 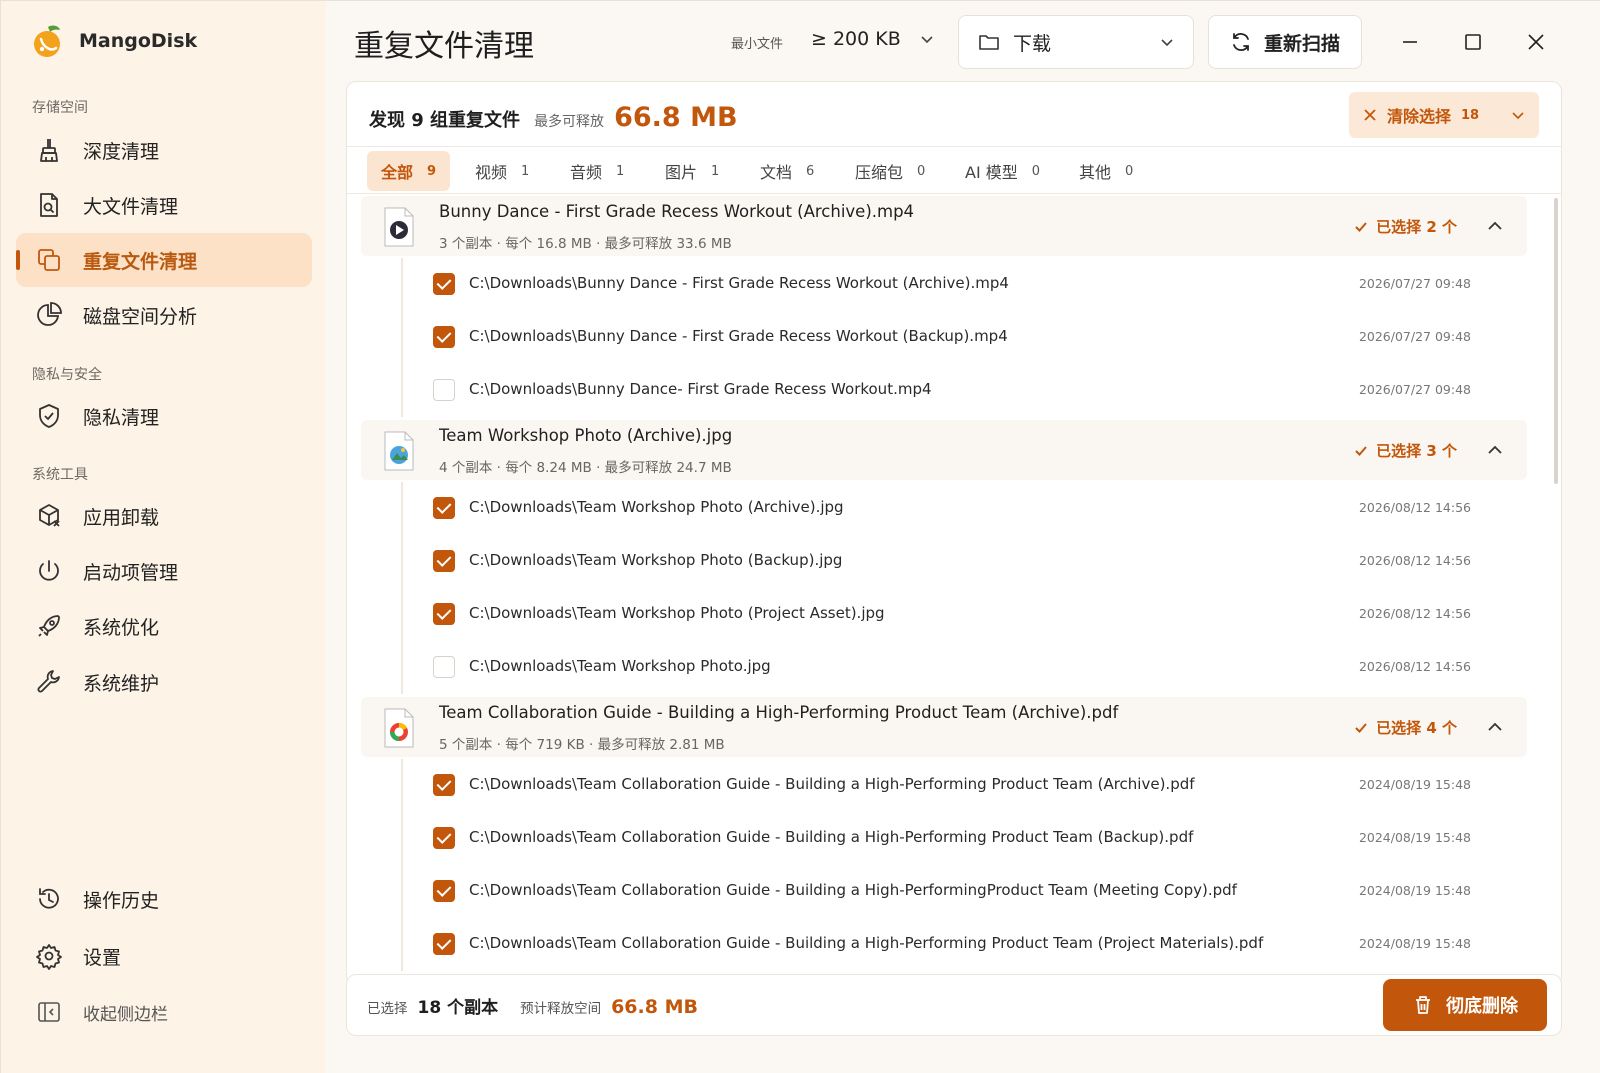 I want to click on list-scrollbar, so click(x=1556, y=341).